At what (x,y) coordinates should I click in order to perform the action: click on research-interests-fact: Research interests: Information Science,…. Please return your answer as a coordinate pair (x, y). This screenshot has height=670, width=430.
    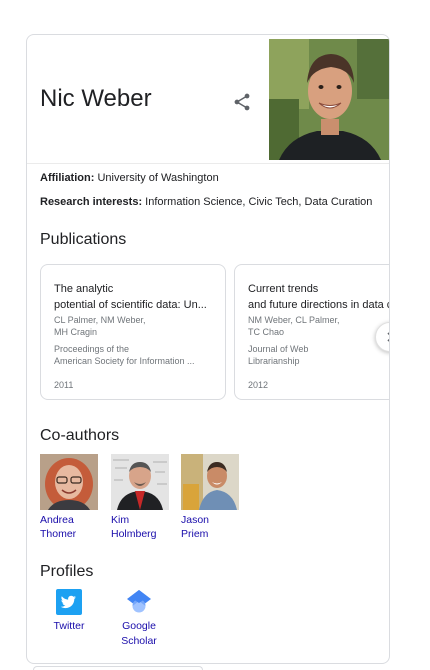
    Looking at the image, I should click on (206, 202).